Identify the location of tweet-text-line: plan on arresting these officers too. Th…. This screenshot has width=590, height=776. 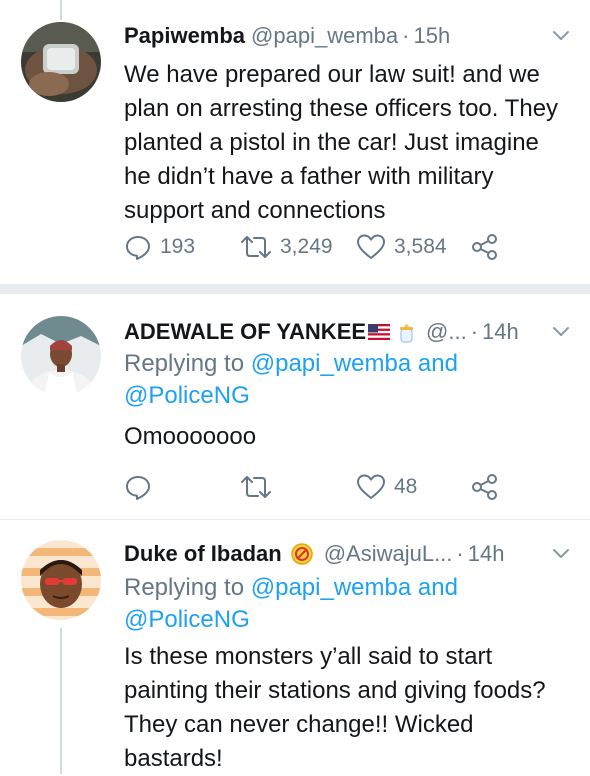
(341, 108).